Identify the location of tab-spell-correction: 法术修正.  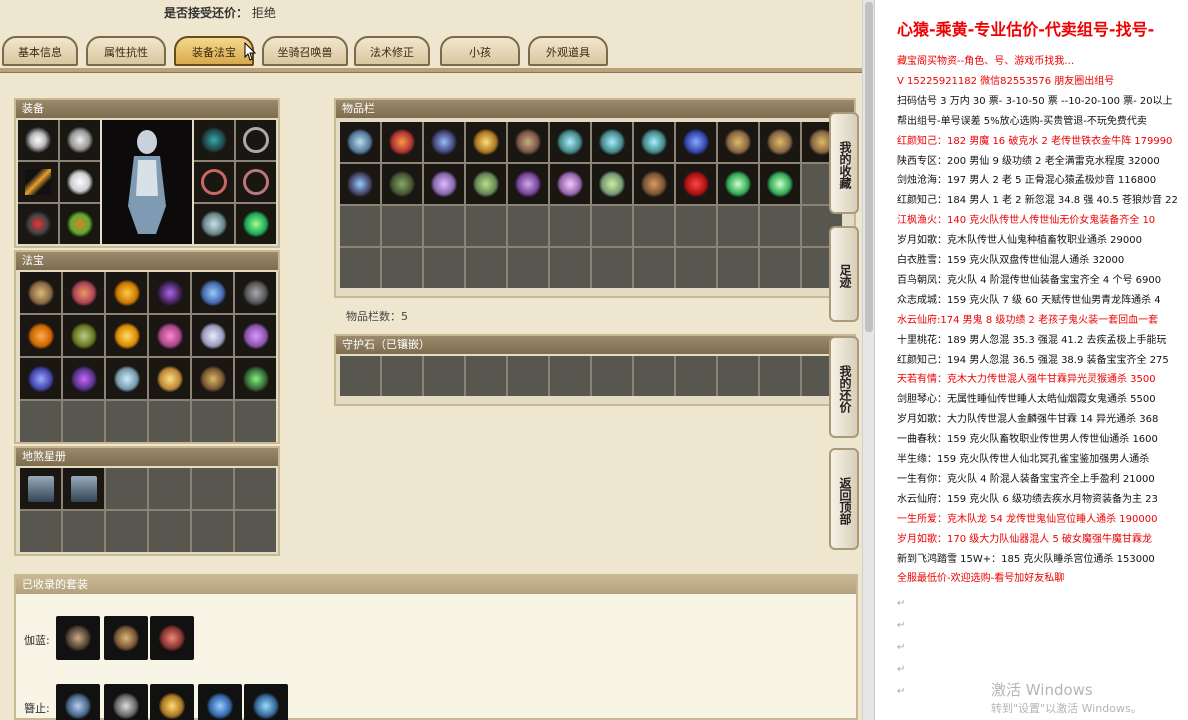
(392, 51).